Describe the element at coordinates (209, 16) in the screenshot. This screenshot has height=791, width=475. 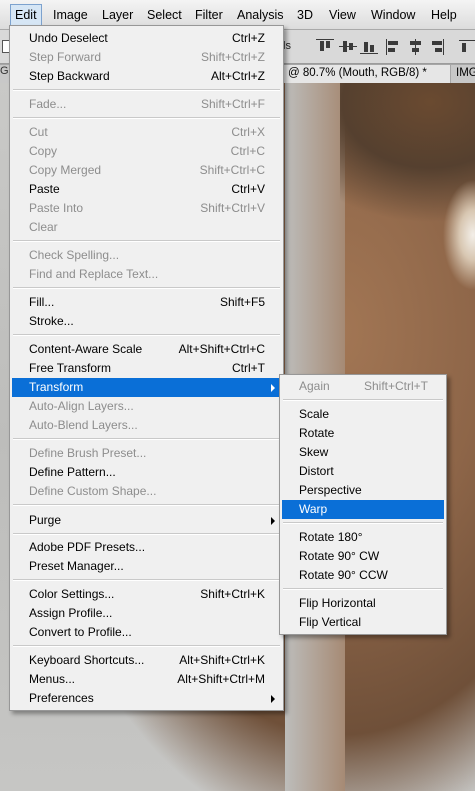
I see `menu-filter: Filter` at that location.